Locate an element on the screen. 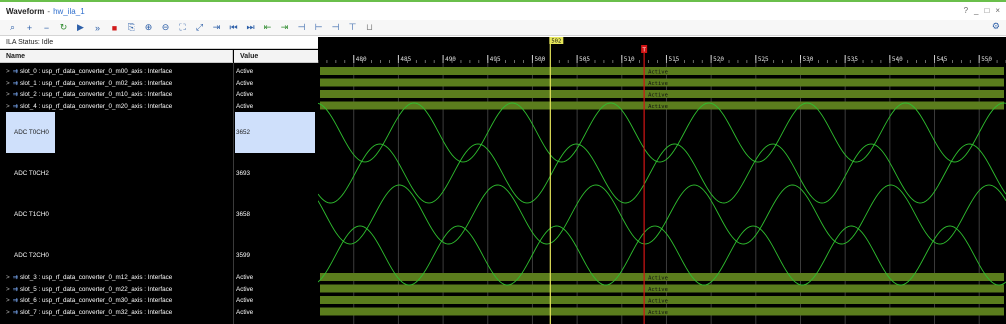 The image size is (1006, 324). signal-name: ADC T1CH0 is located at coordinates (116, 214).